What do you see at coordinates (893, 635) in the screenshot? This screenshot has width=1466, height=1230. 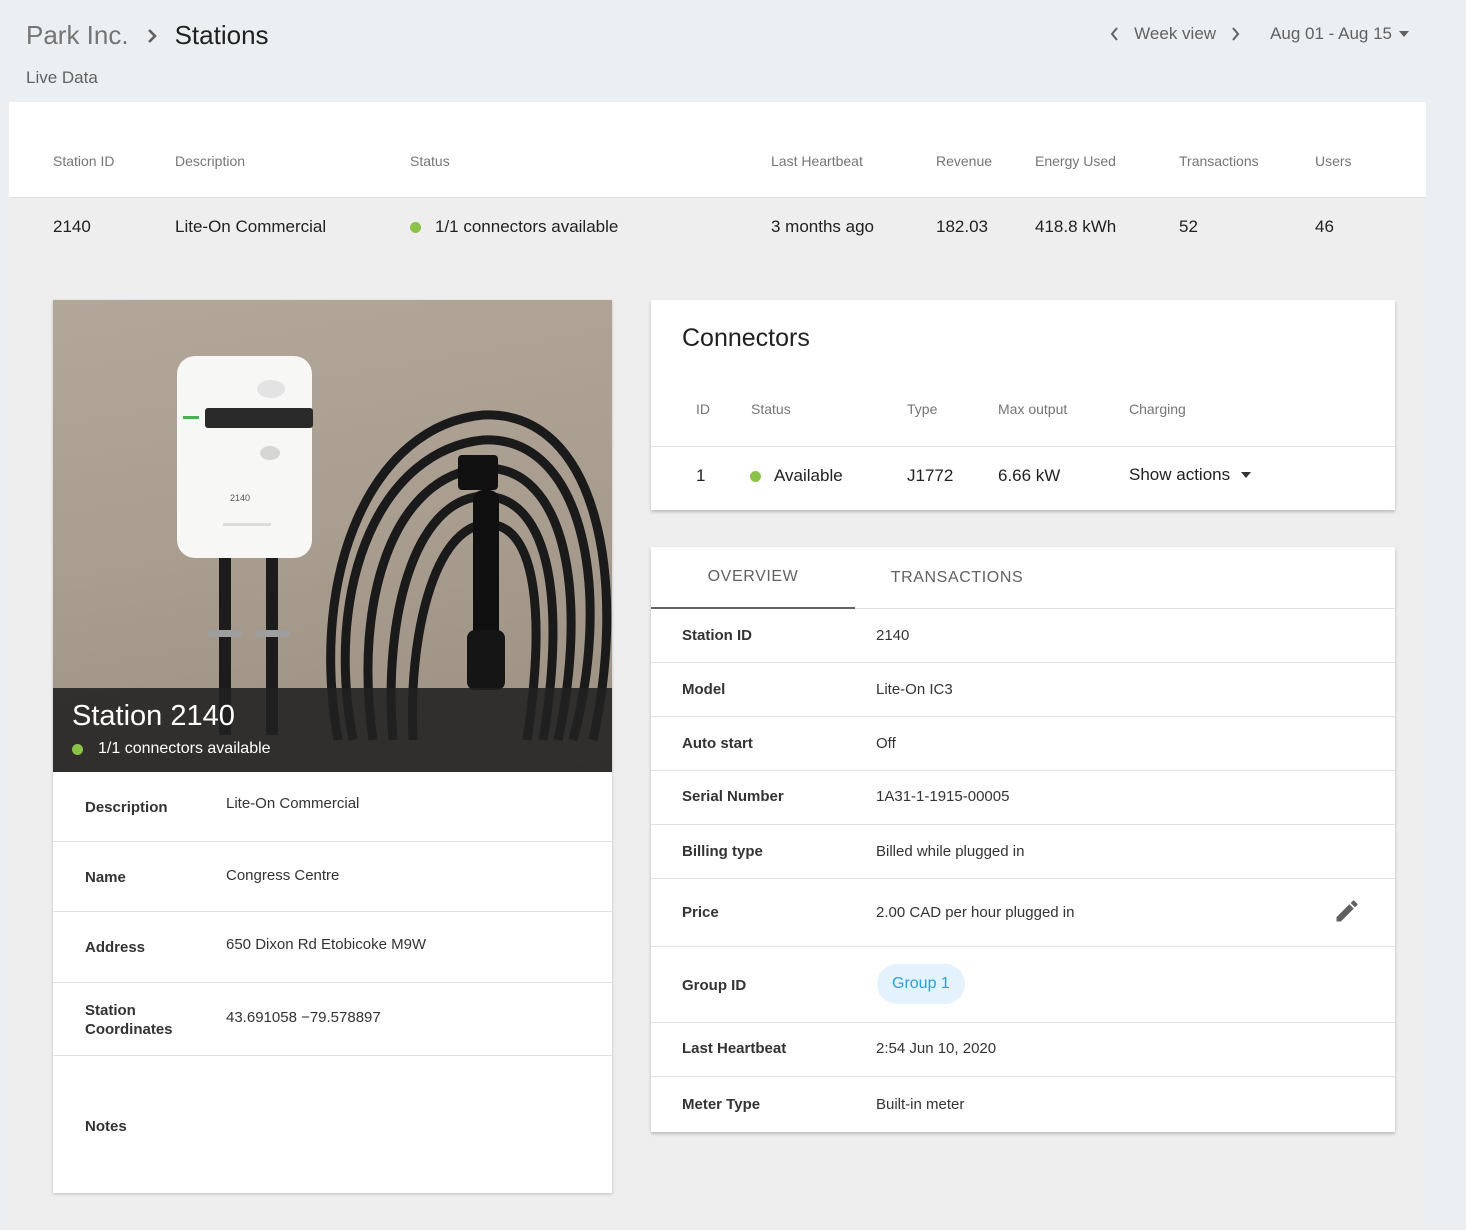 I see `detail-value: 2140` at bounding box center [893, 635].